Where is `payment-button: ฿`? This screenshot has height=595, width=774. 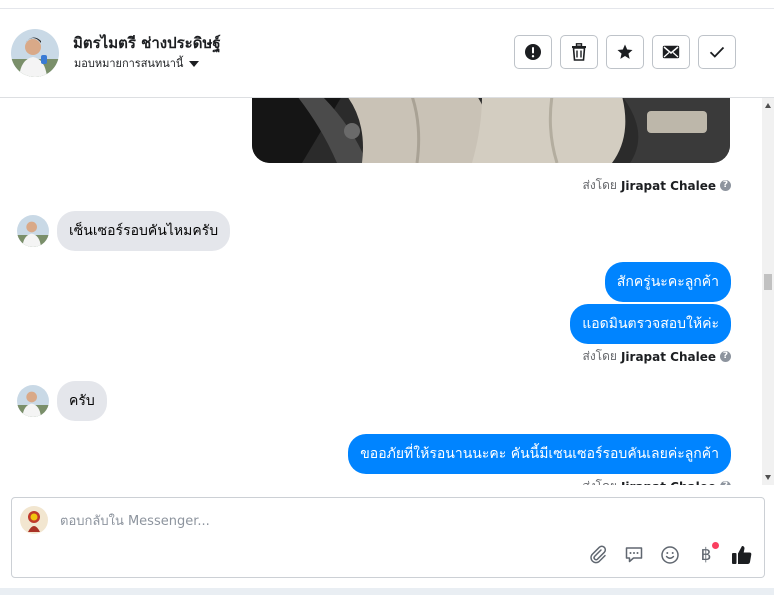
payment-button: ฿ is located at coordinates (707, 554).